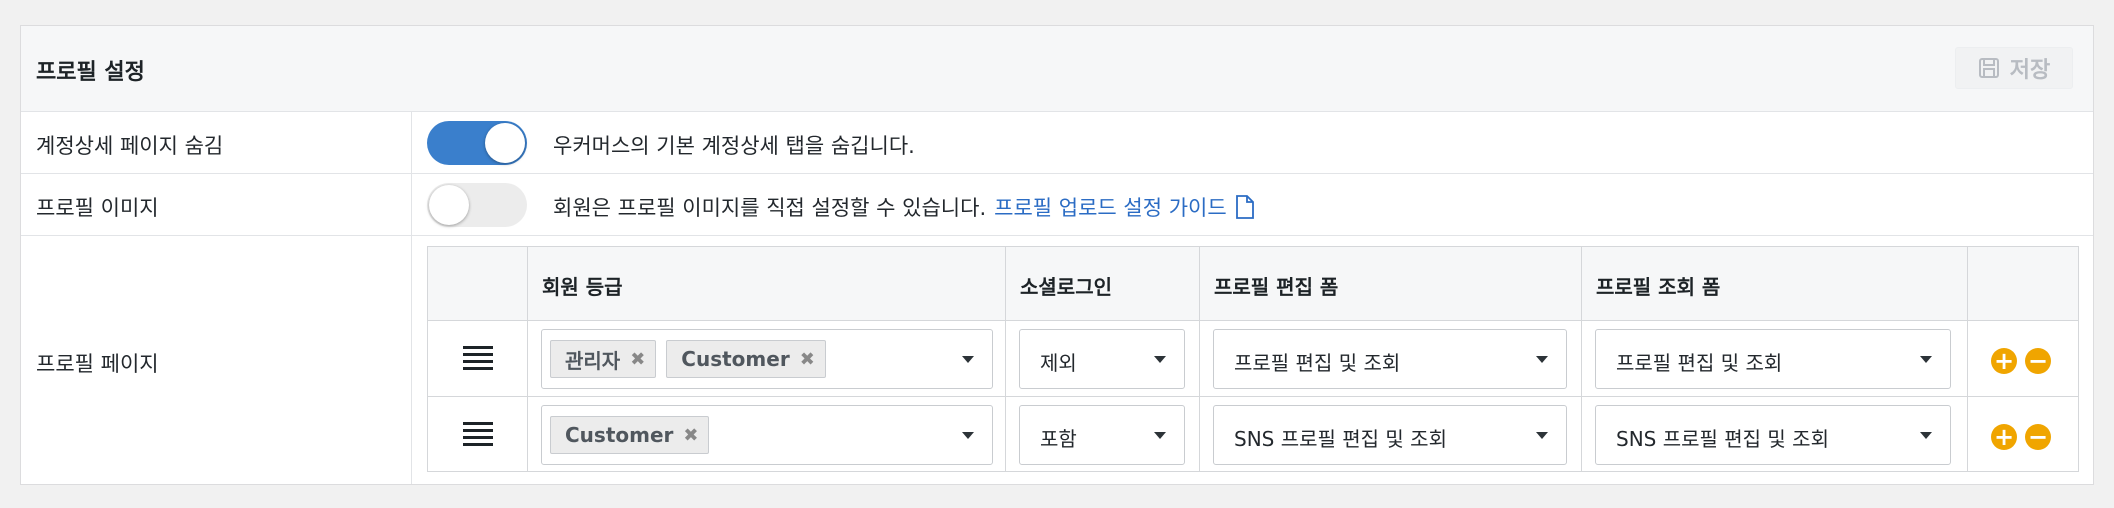 Image resolution: width=2114 pixels, height=508 pixels. What do you see at coordinates (1066, 287) in the screenshot?
I see `header-social: 소셜로그인` at bounding box center [1066, 287].